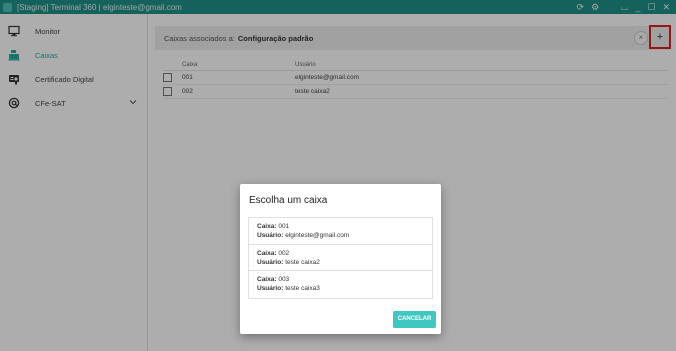  Describe the element at coordinates (302, 262) in the screenshot. I see `usuario-value: teste caixa2` at that location.